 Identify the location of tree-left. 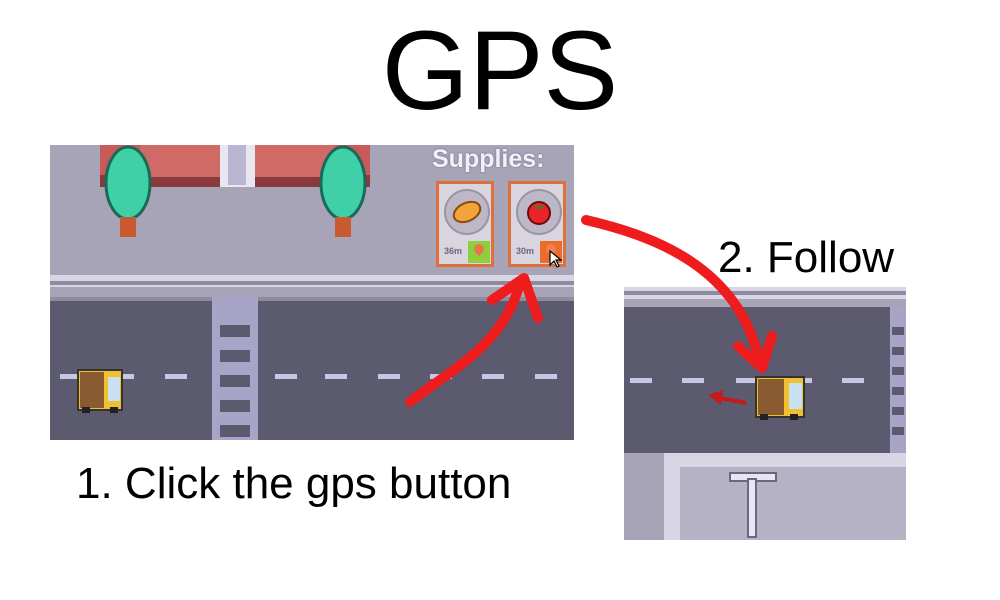
(128, 191).